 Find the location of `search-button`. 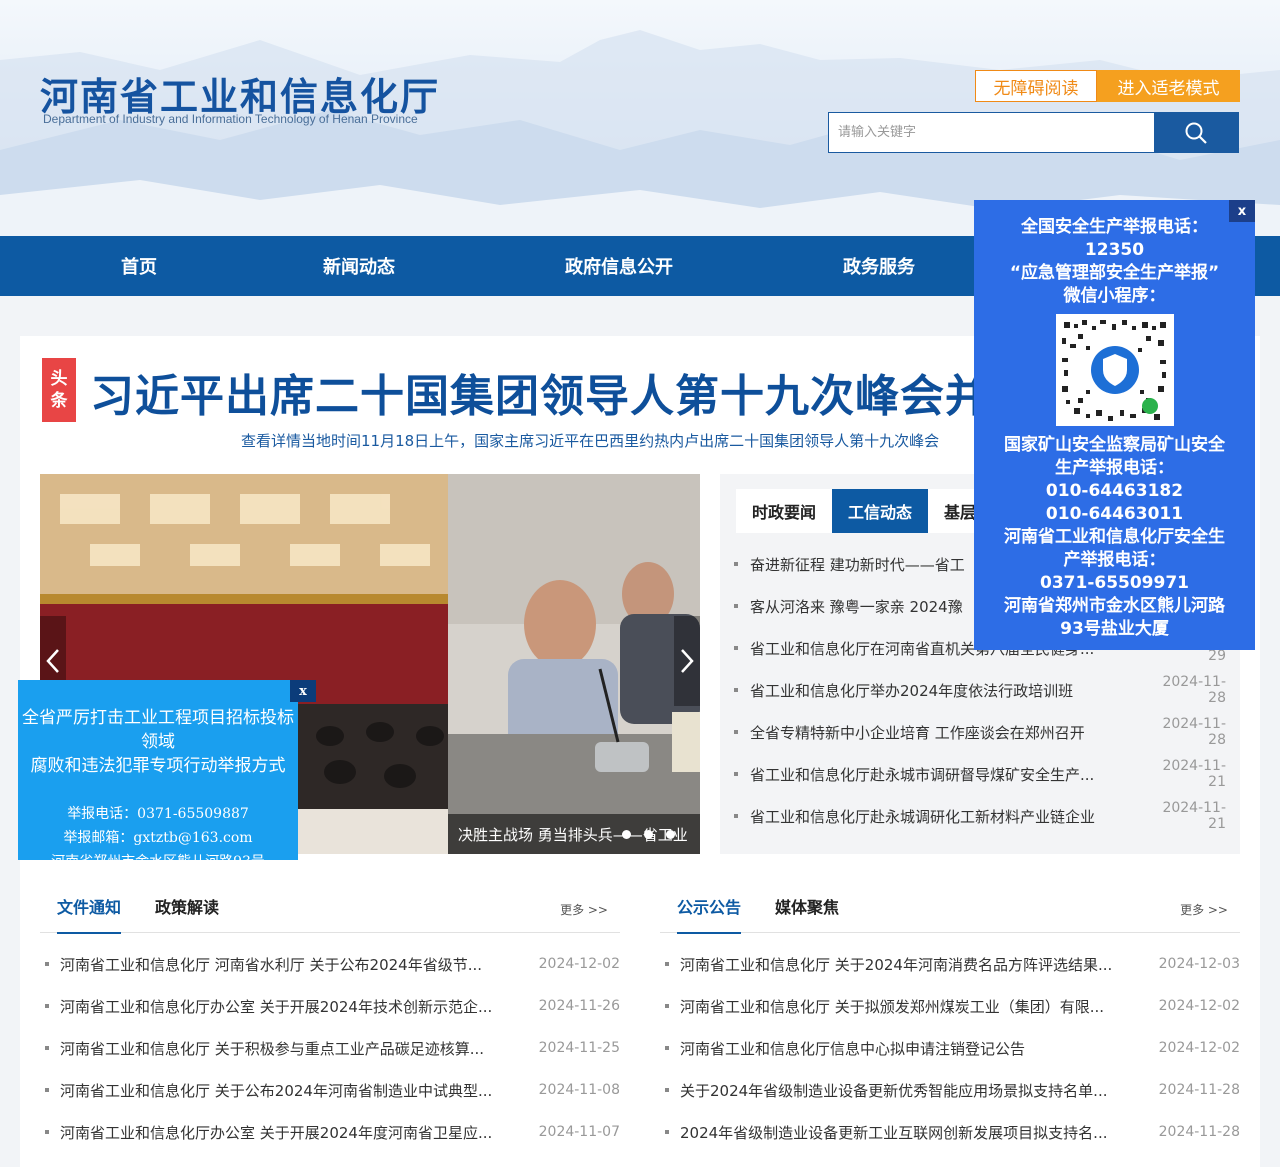

search-button is located at coordinates (1196, 132).